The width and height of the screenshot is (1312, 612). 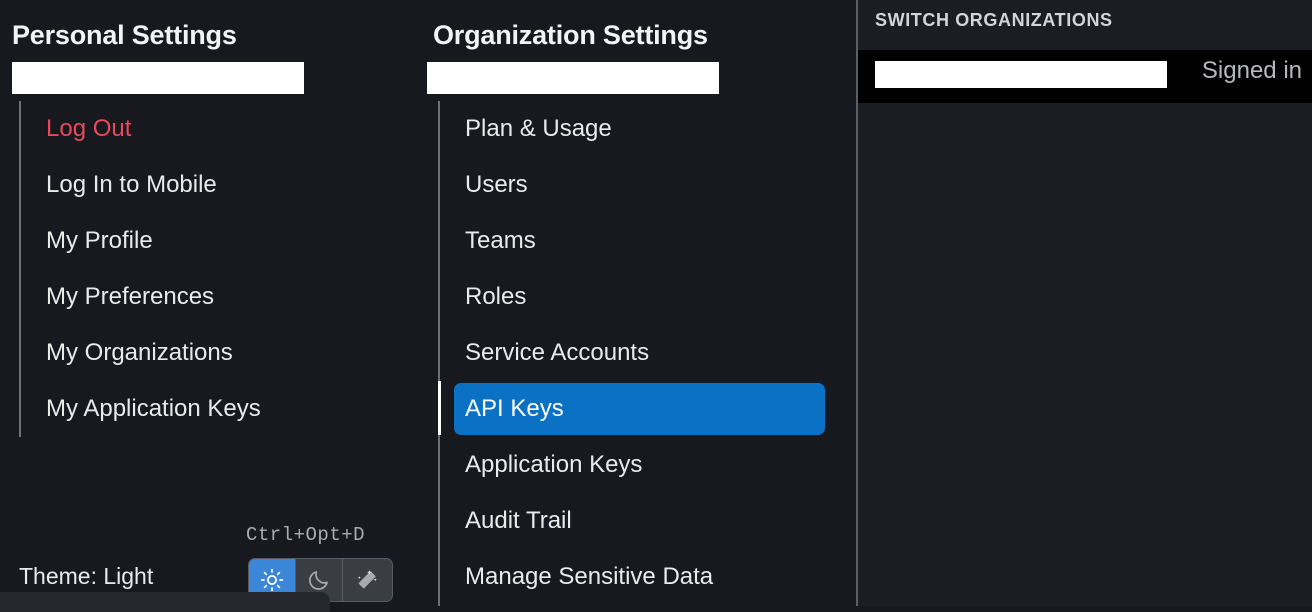 What do you see at coordinates (165, 602) in the screenshot?
I see `bottom-overlay-panel` at bounding box center [165, 602].